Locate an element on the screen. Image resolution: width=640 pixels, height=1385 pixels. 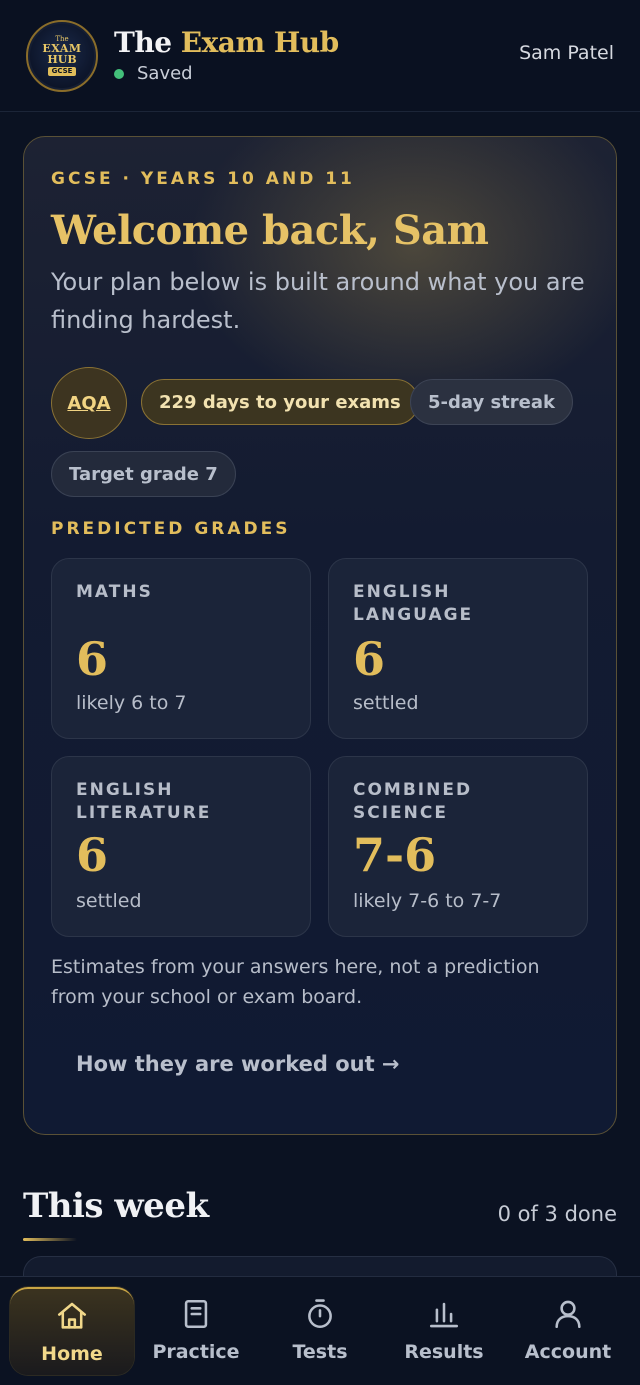
timer-icon is located at coordinates (320, 1314).